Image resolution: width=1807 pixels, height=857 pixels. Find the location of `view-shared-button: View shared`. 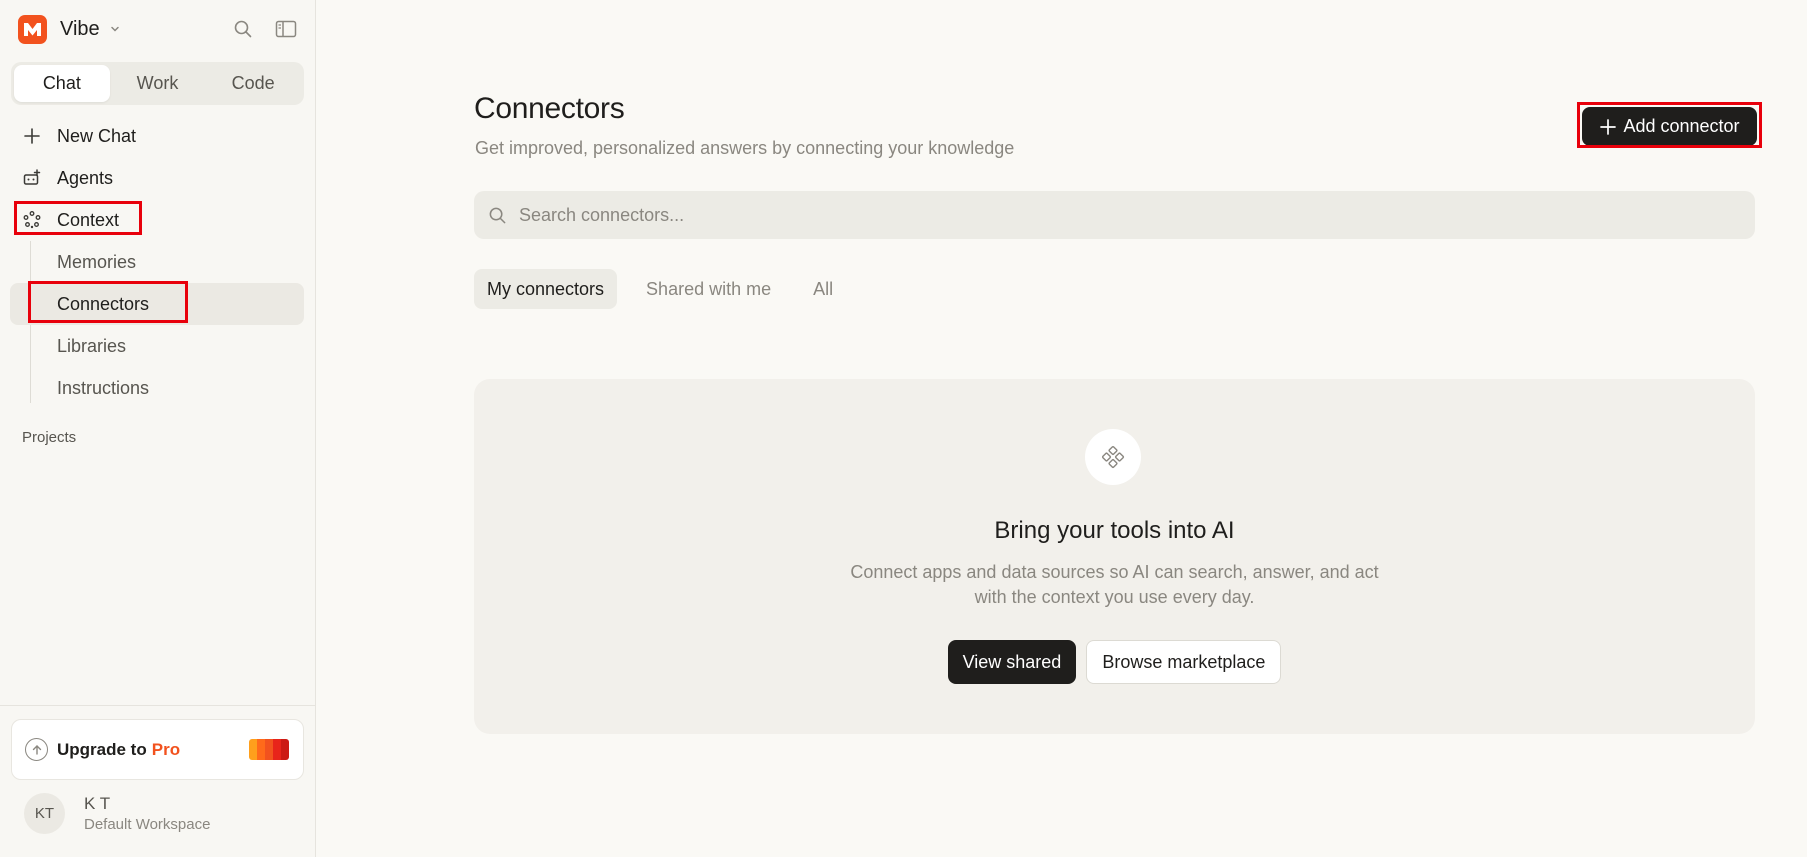

view-shared-button: View shared is located at coordinates (1012, 662).